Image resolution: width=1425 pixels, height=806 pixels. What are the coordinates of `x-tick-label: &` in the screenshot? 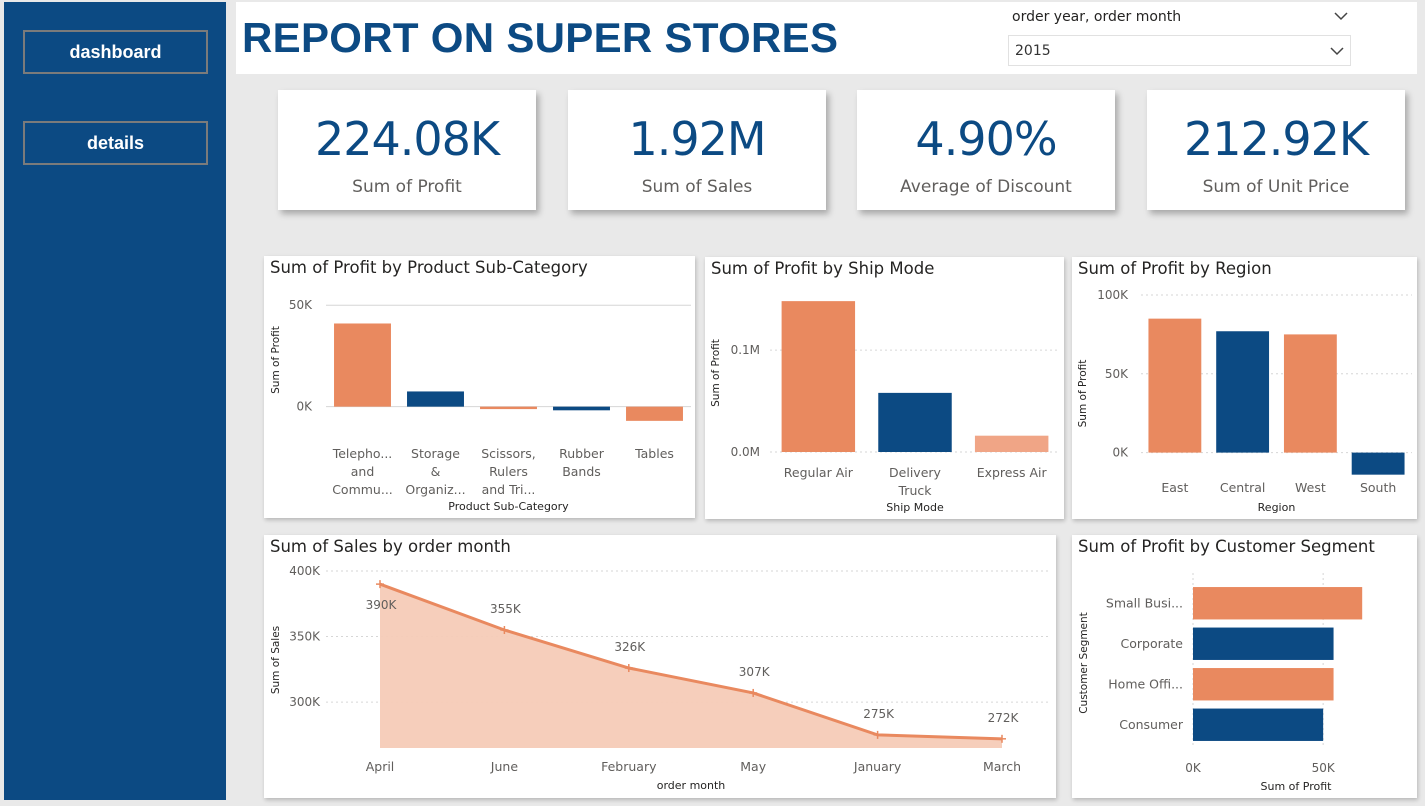 It's located at (436, 471).